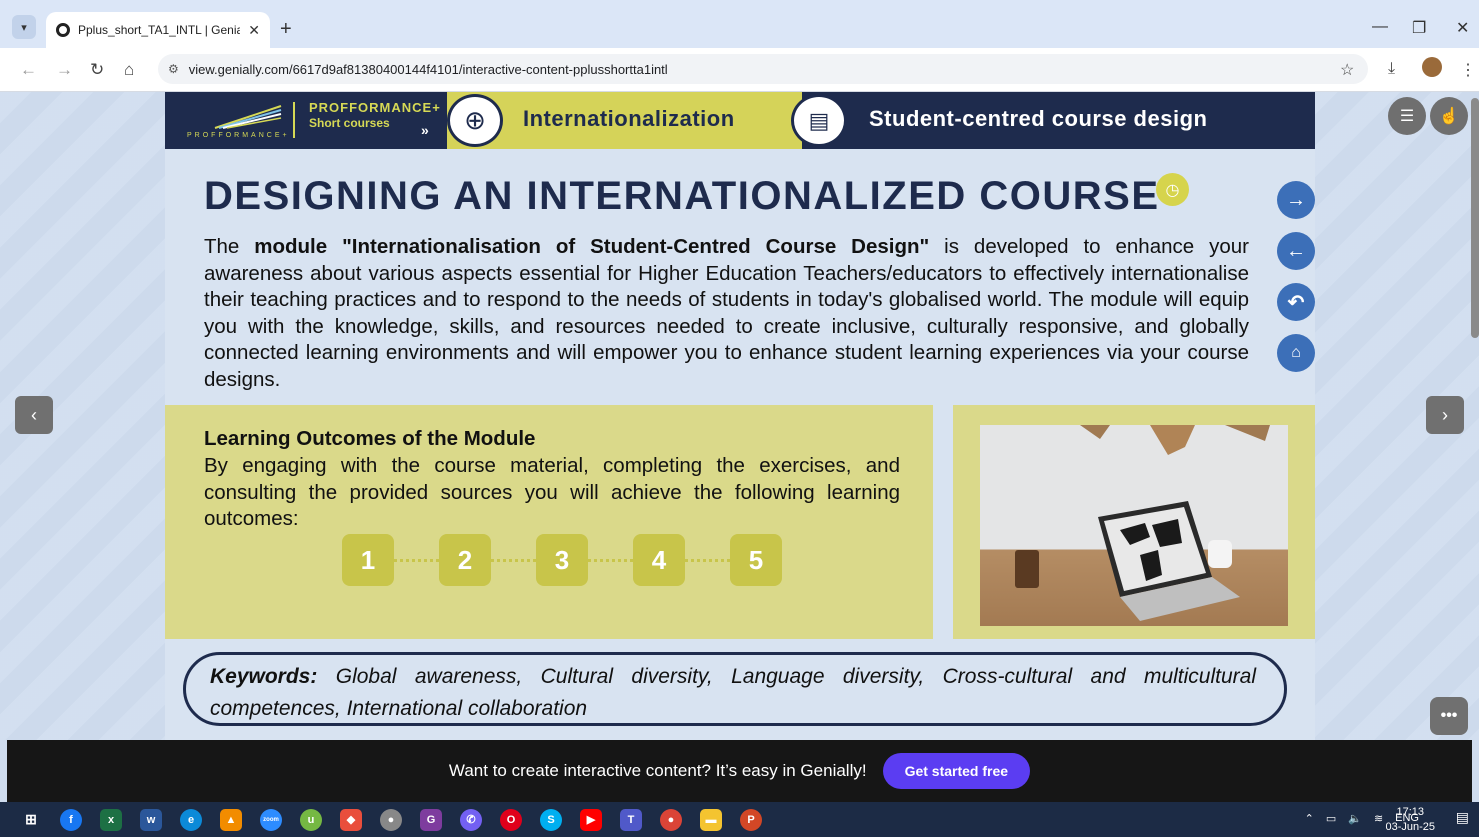 The height and width of the screenshot is (837, 1479). I want to click on windows-start-icon: ⊞, so click(31, 820).